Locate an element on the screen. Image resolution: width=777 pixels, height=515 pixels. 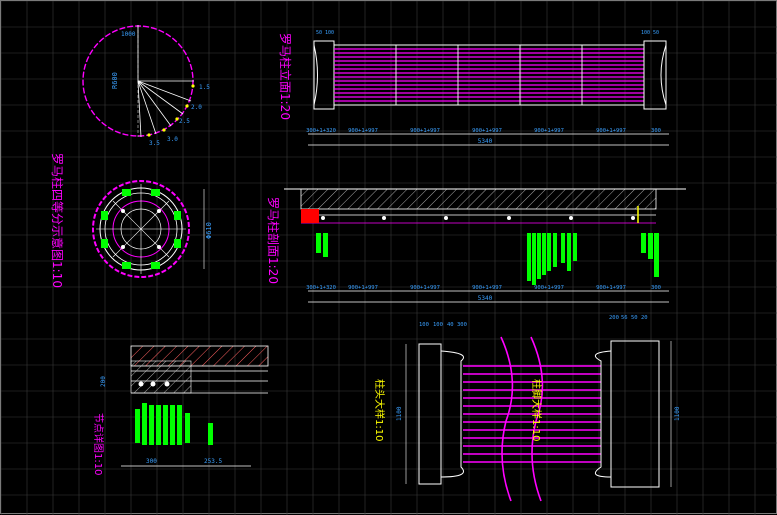
node-dim-2: 253.5 is located at coordinates (213, 461).